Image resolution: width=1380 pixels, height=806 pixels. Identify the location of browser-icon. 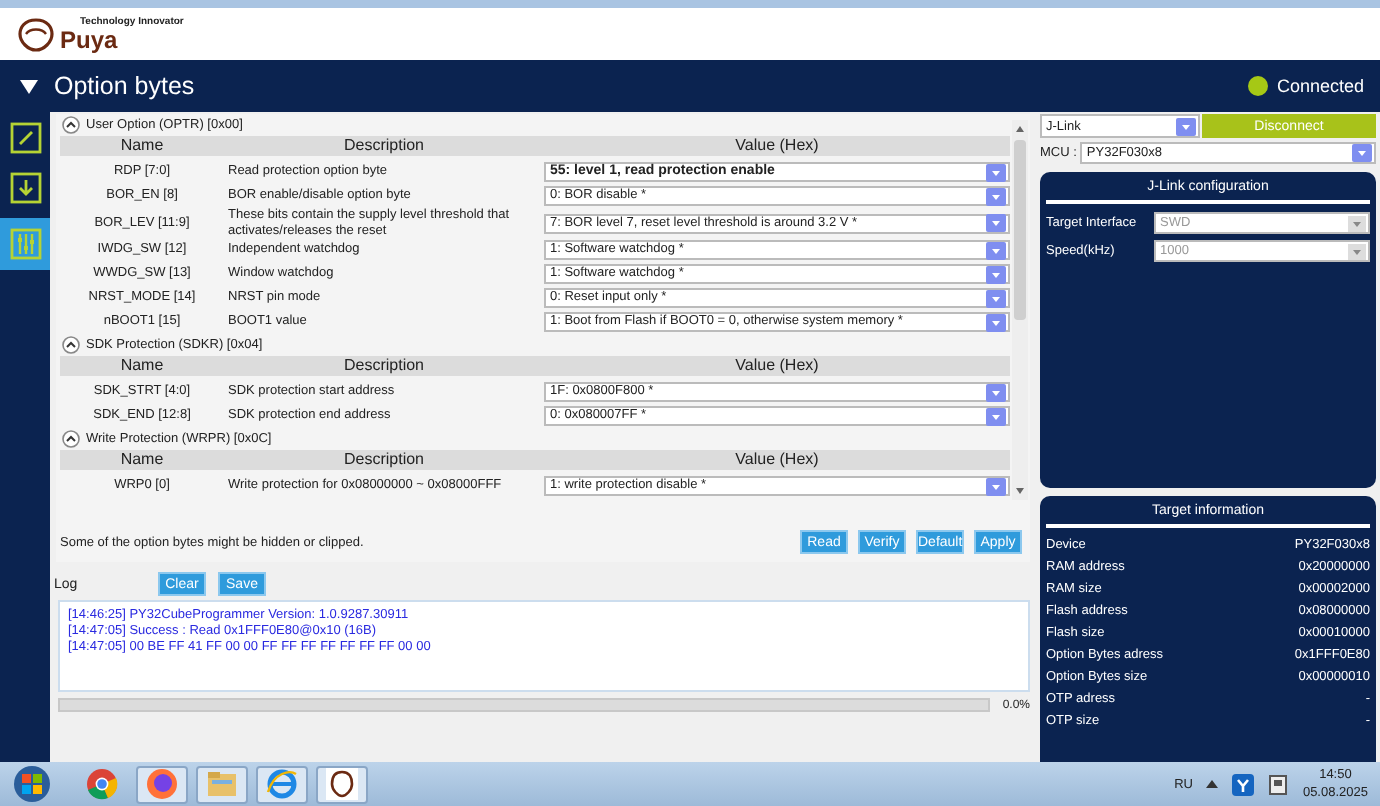
(282, 784).